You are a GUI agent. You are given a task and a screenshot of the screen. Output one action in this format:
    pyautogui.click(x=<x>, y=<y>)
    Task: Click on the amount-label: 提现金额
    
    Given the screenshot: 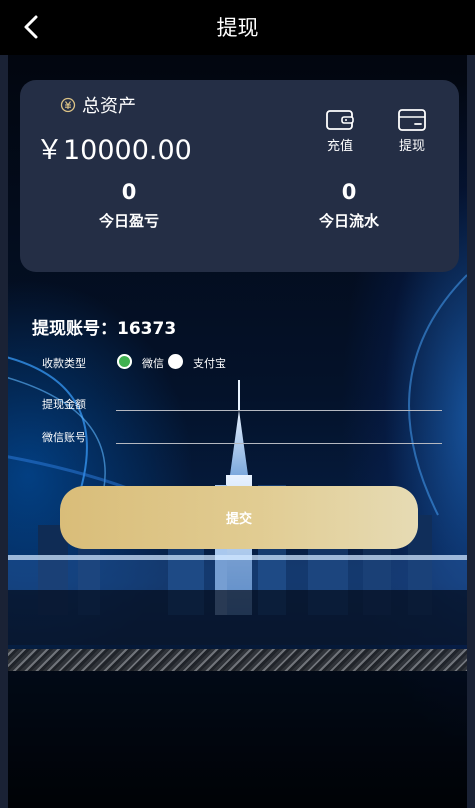 What is the action you would take?
    pyautogui.click(x=64, y=404)
    